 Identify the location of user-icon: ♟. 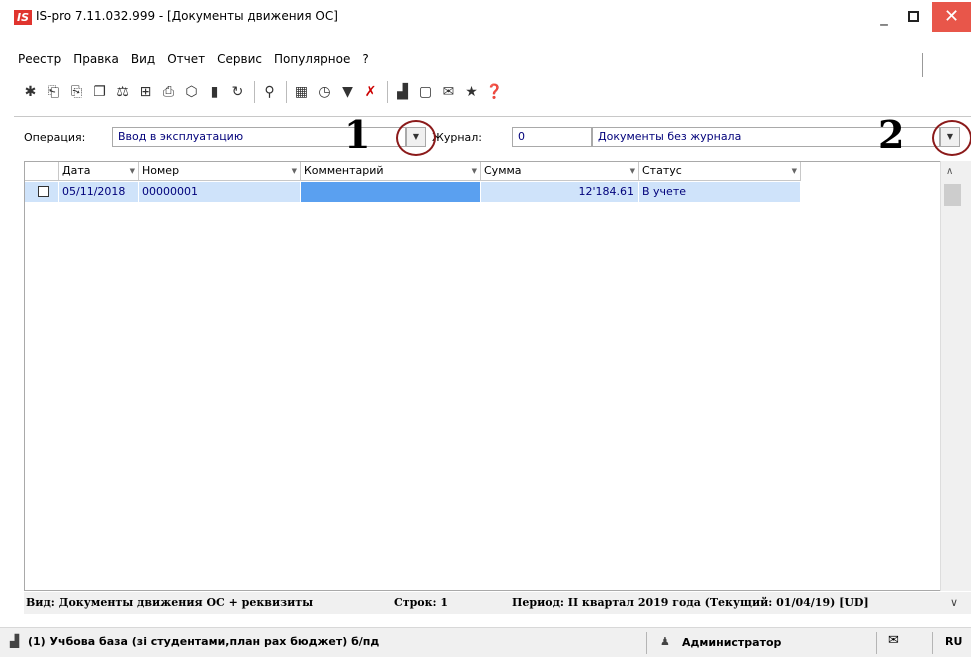
(665, 641).